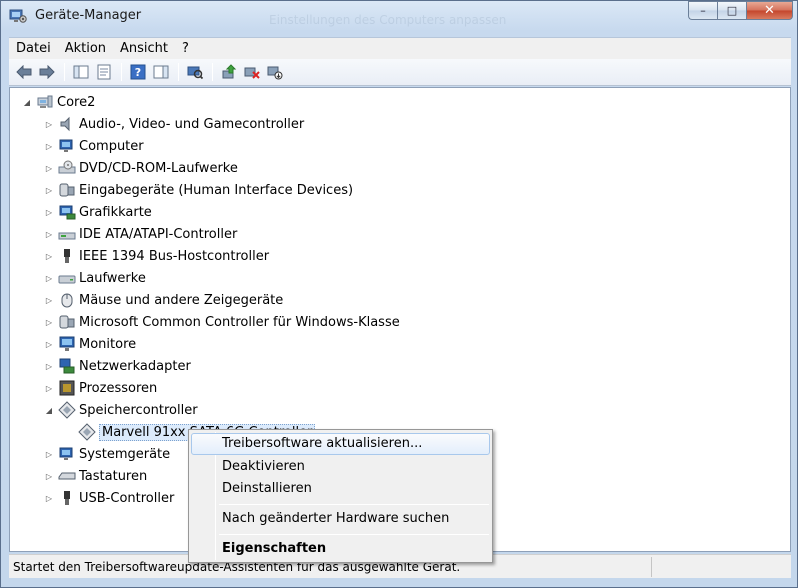  I want to click on uninstall-icon, so click(252, 73).